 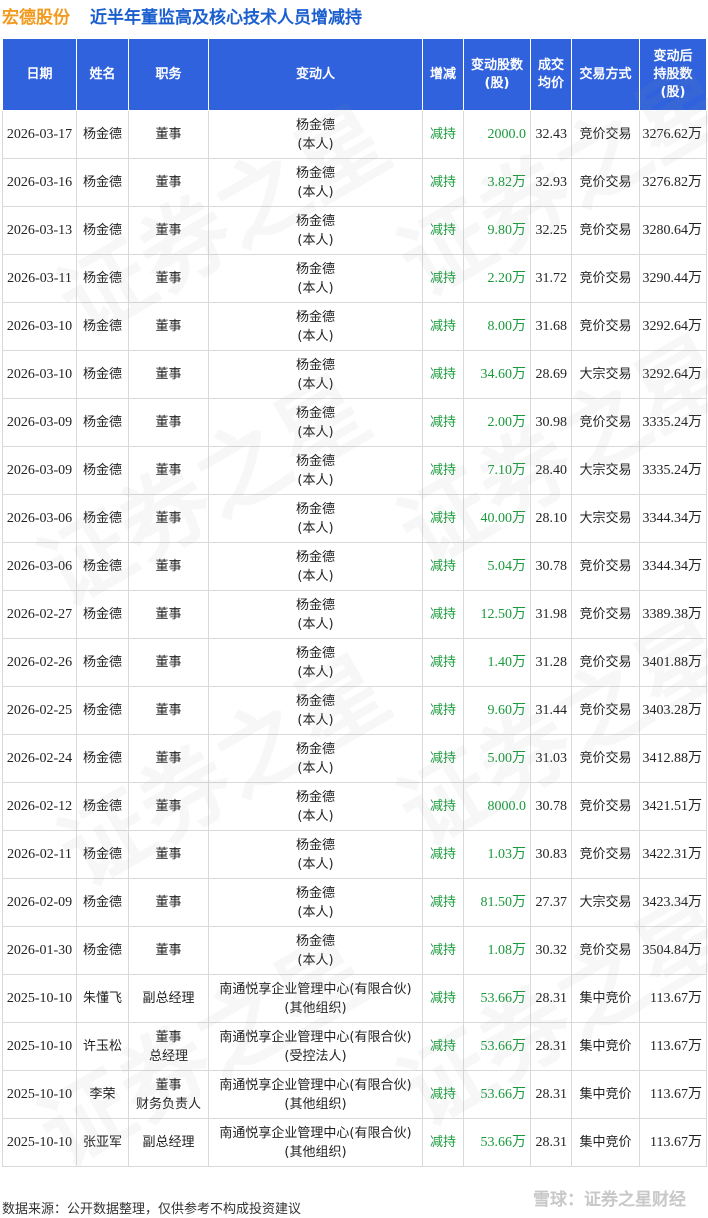 What do you see at coordinates (497, 134) in the screenshot?
I see `cell-col-shares: 2000.0` at bounding box center [497, 134].